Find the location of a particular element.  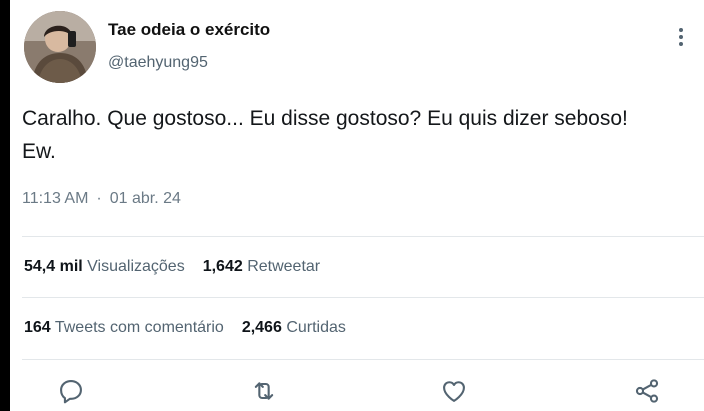

quotes-label: Tweets com comentário is located at coordinates (139, 327).